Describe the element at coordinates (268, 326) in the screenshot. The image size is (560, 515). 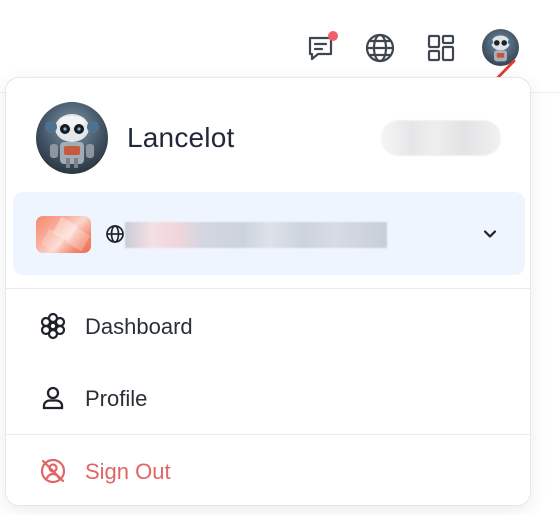
I see `menu-item-dashboard: Dashboard` at that location.